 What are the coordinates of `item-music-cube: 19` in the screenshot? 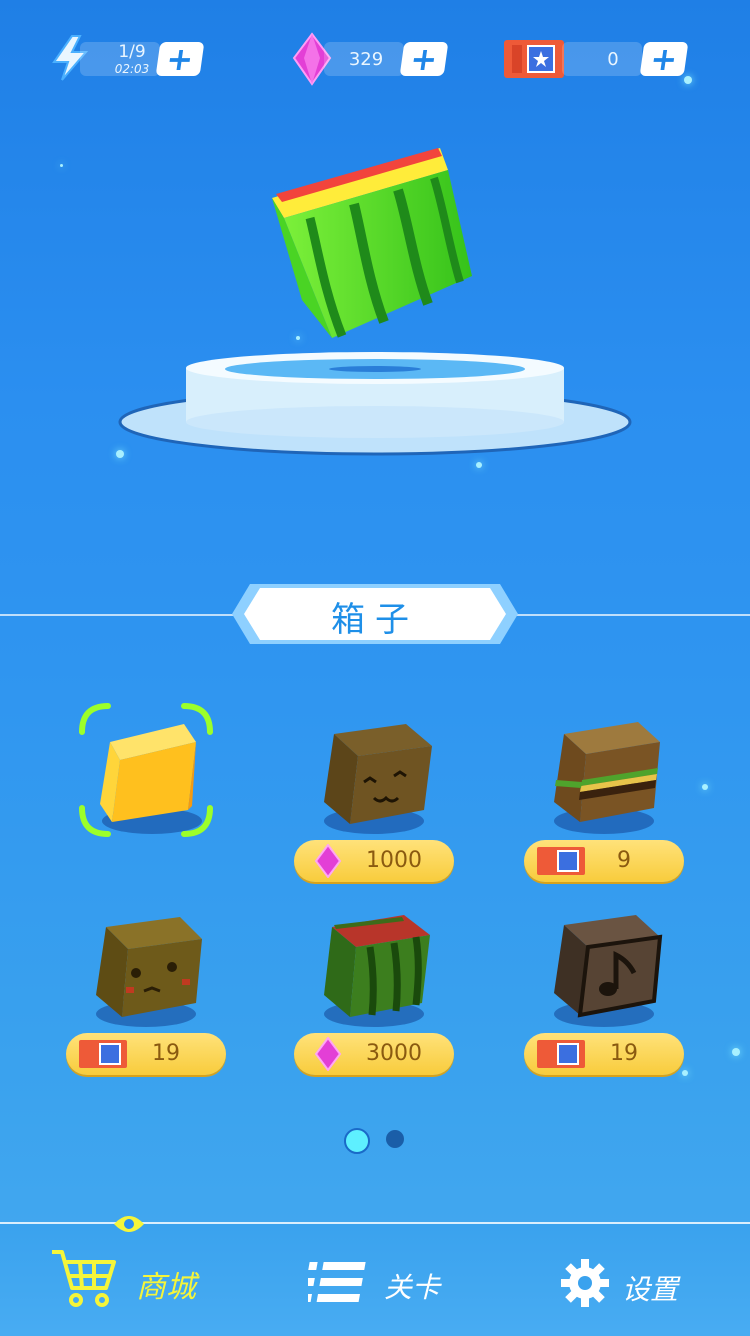 It's located at (609, 984).